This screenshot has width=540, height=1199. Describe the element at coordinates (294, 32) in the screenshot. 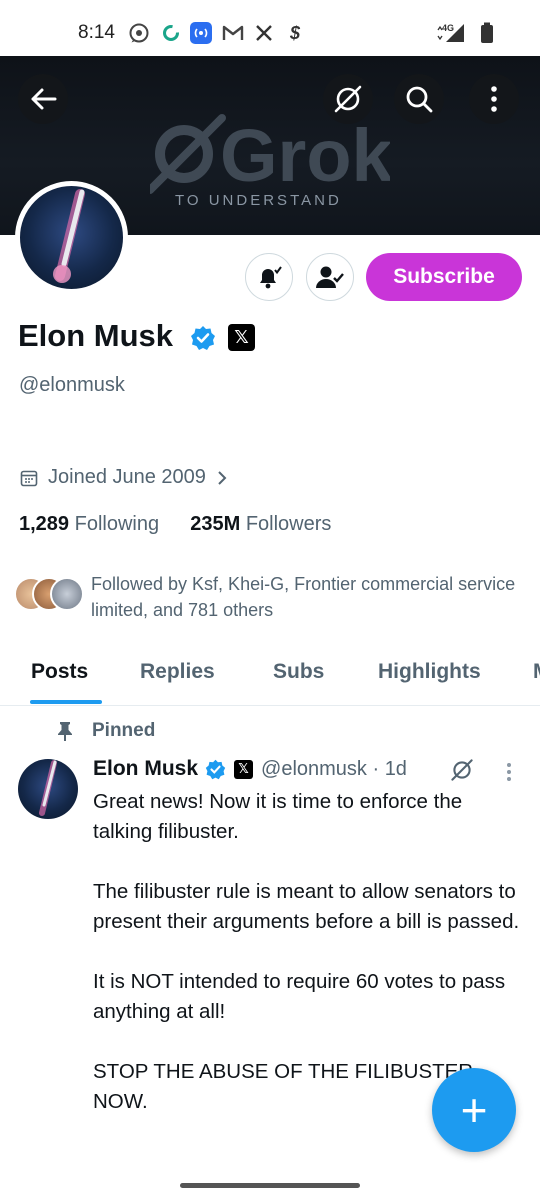

I see `cash-icon: $` at that location.